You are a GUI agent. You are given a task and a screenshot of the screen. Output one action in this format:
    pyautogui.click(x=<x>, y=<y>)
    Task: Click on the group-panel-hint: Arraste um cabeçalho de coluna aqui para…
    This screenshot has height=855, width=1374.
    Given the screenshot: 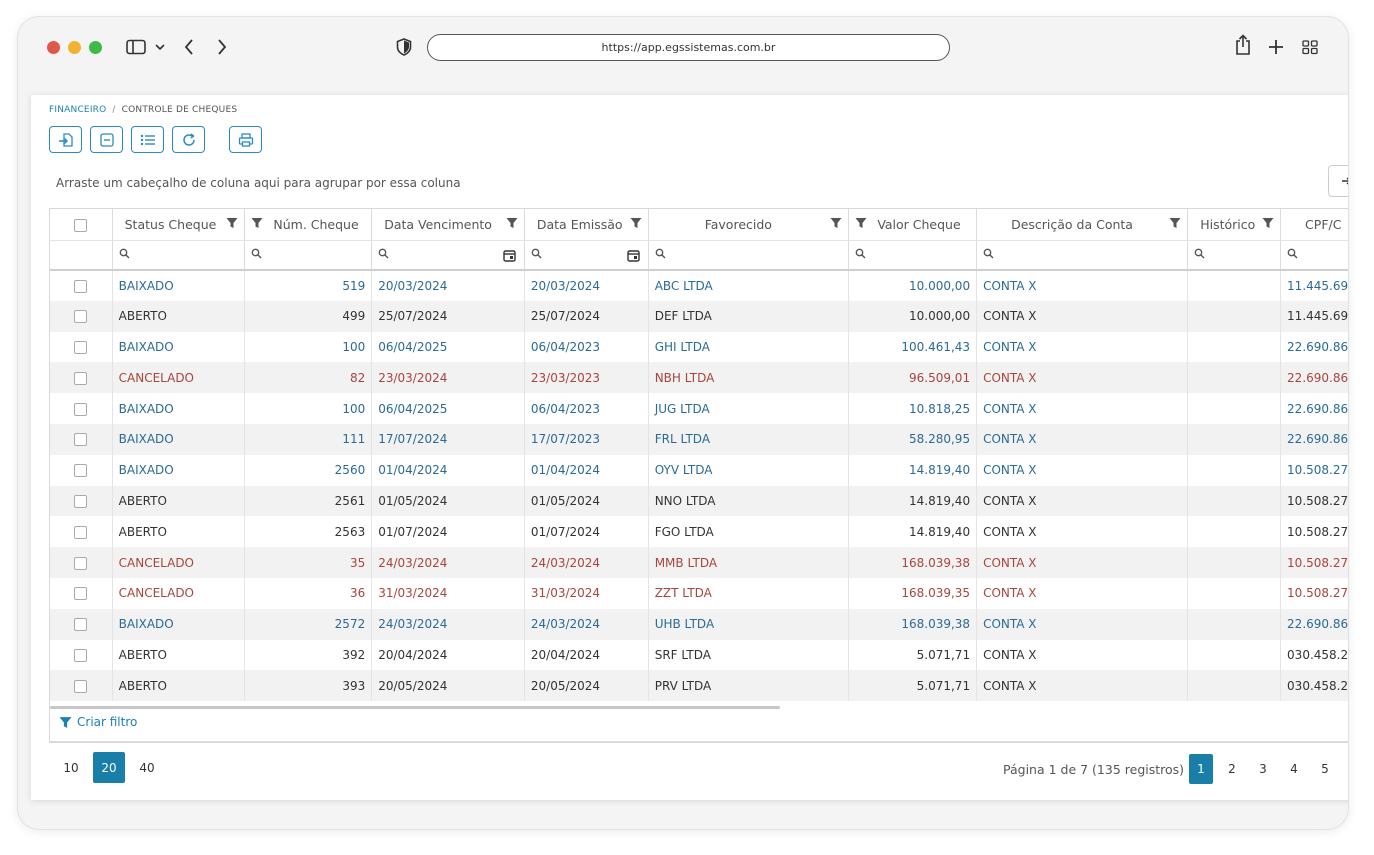 What is the action you would take?
    pyautogui.click(x=258, y=183)
    